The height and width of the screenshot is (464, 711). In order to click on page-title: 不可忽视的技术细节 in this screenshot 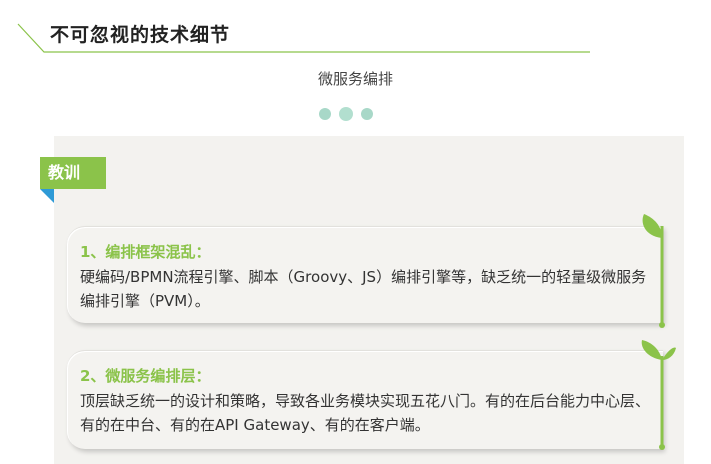, I will do `click(140, 35)`.